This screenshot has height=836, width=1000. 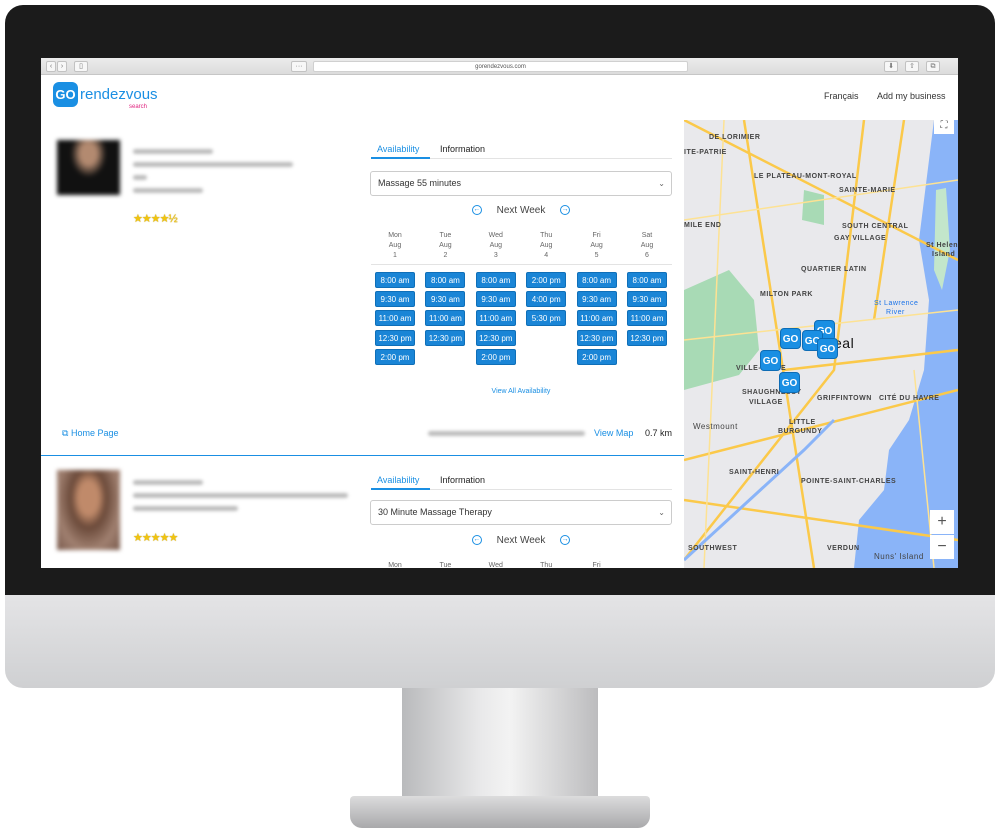 What do you see at coordinates (185, 508) in the screenshot?
I see `provider-info` at bounding box center [185, 508].